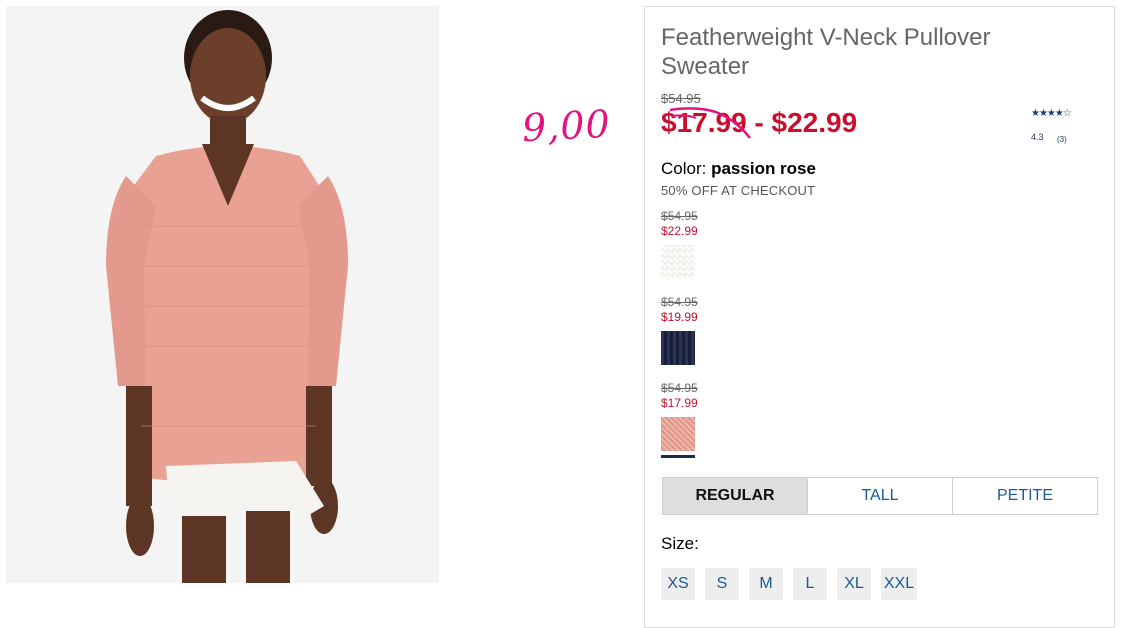  What do you see at coordinates (854, 584) in the screenshot?
I see `size-button-xl: XL` at bounding box center [854, 584].